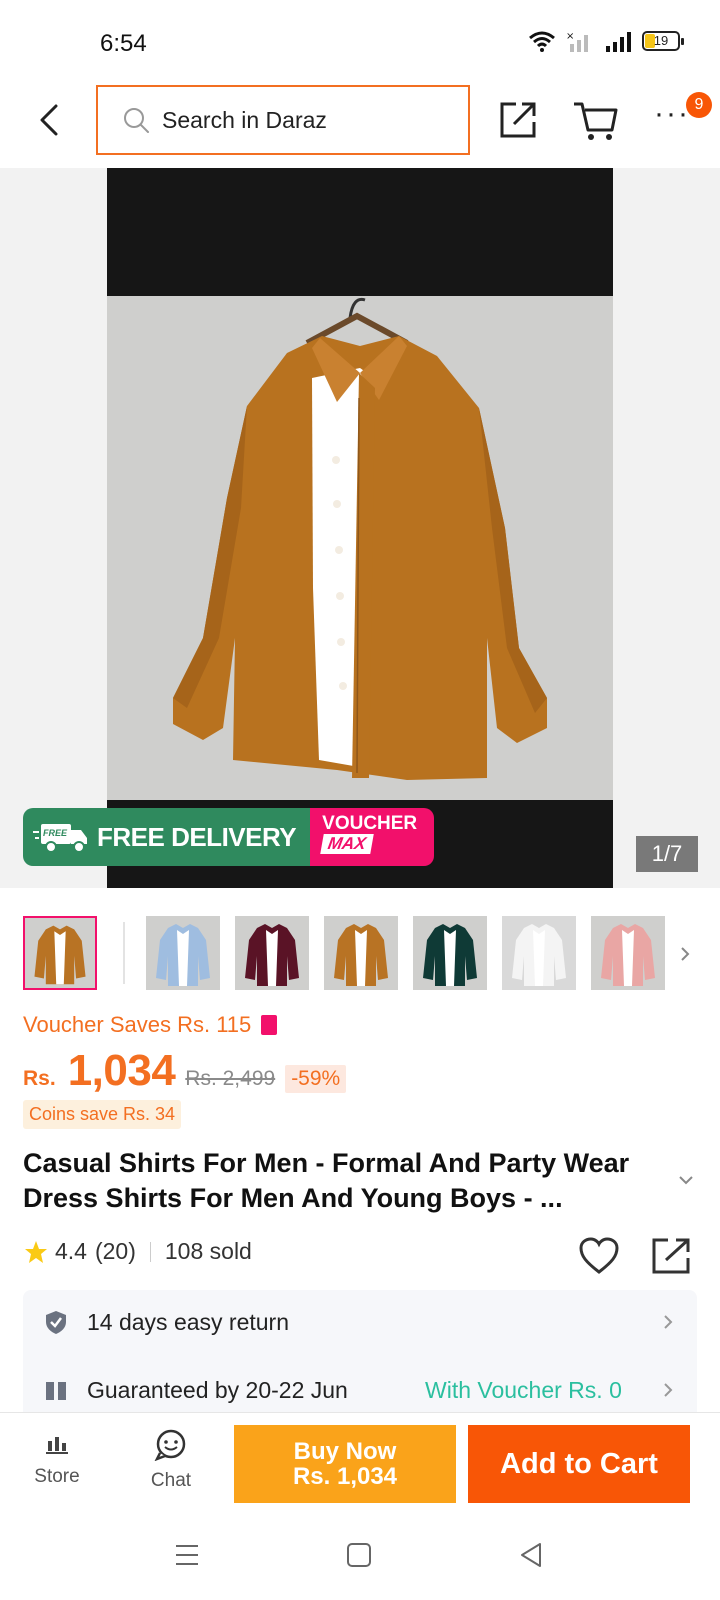  I want to click on chat-icon, so click(170, 1445).